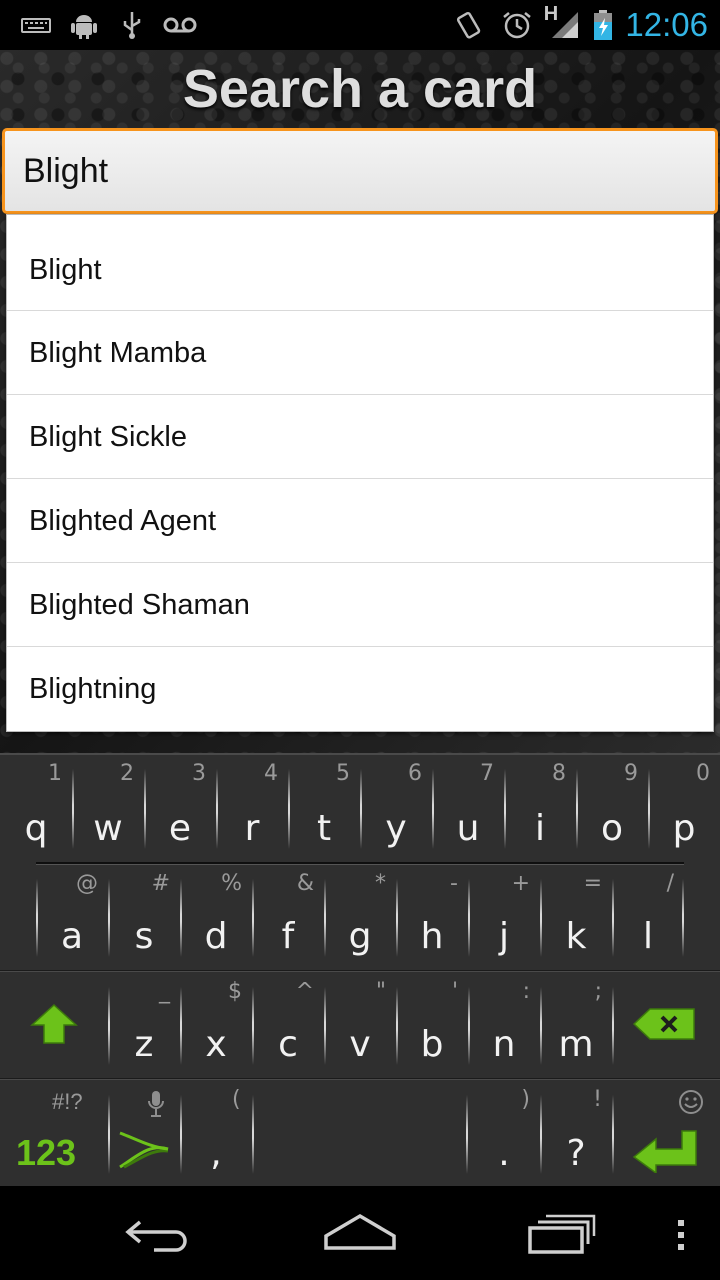 This screenshot has width=720, height=1280. I want to click on key-s: # s, so click(144, 918).